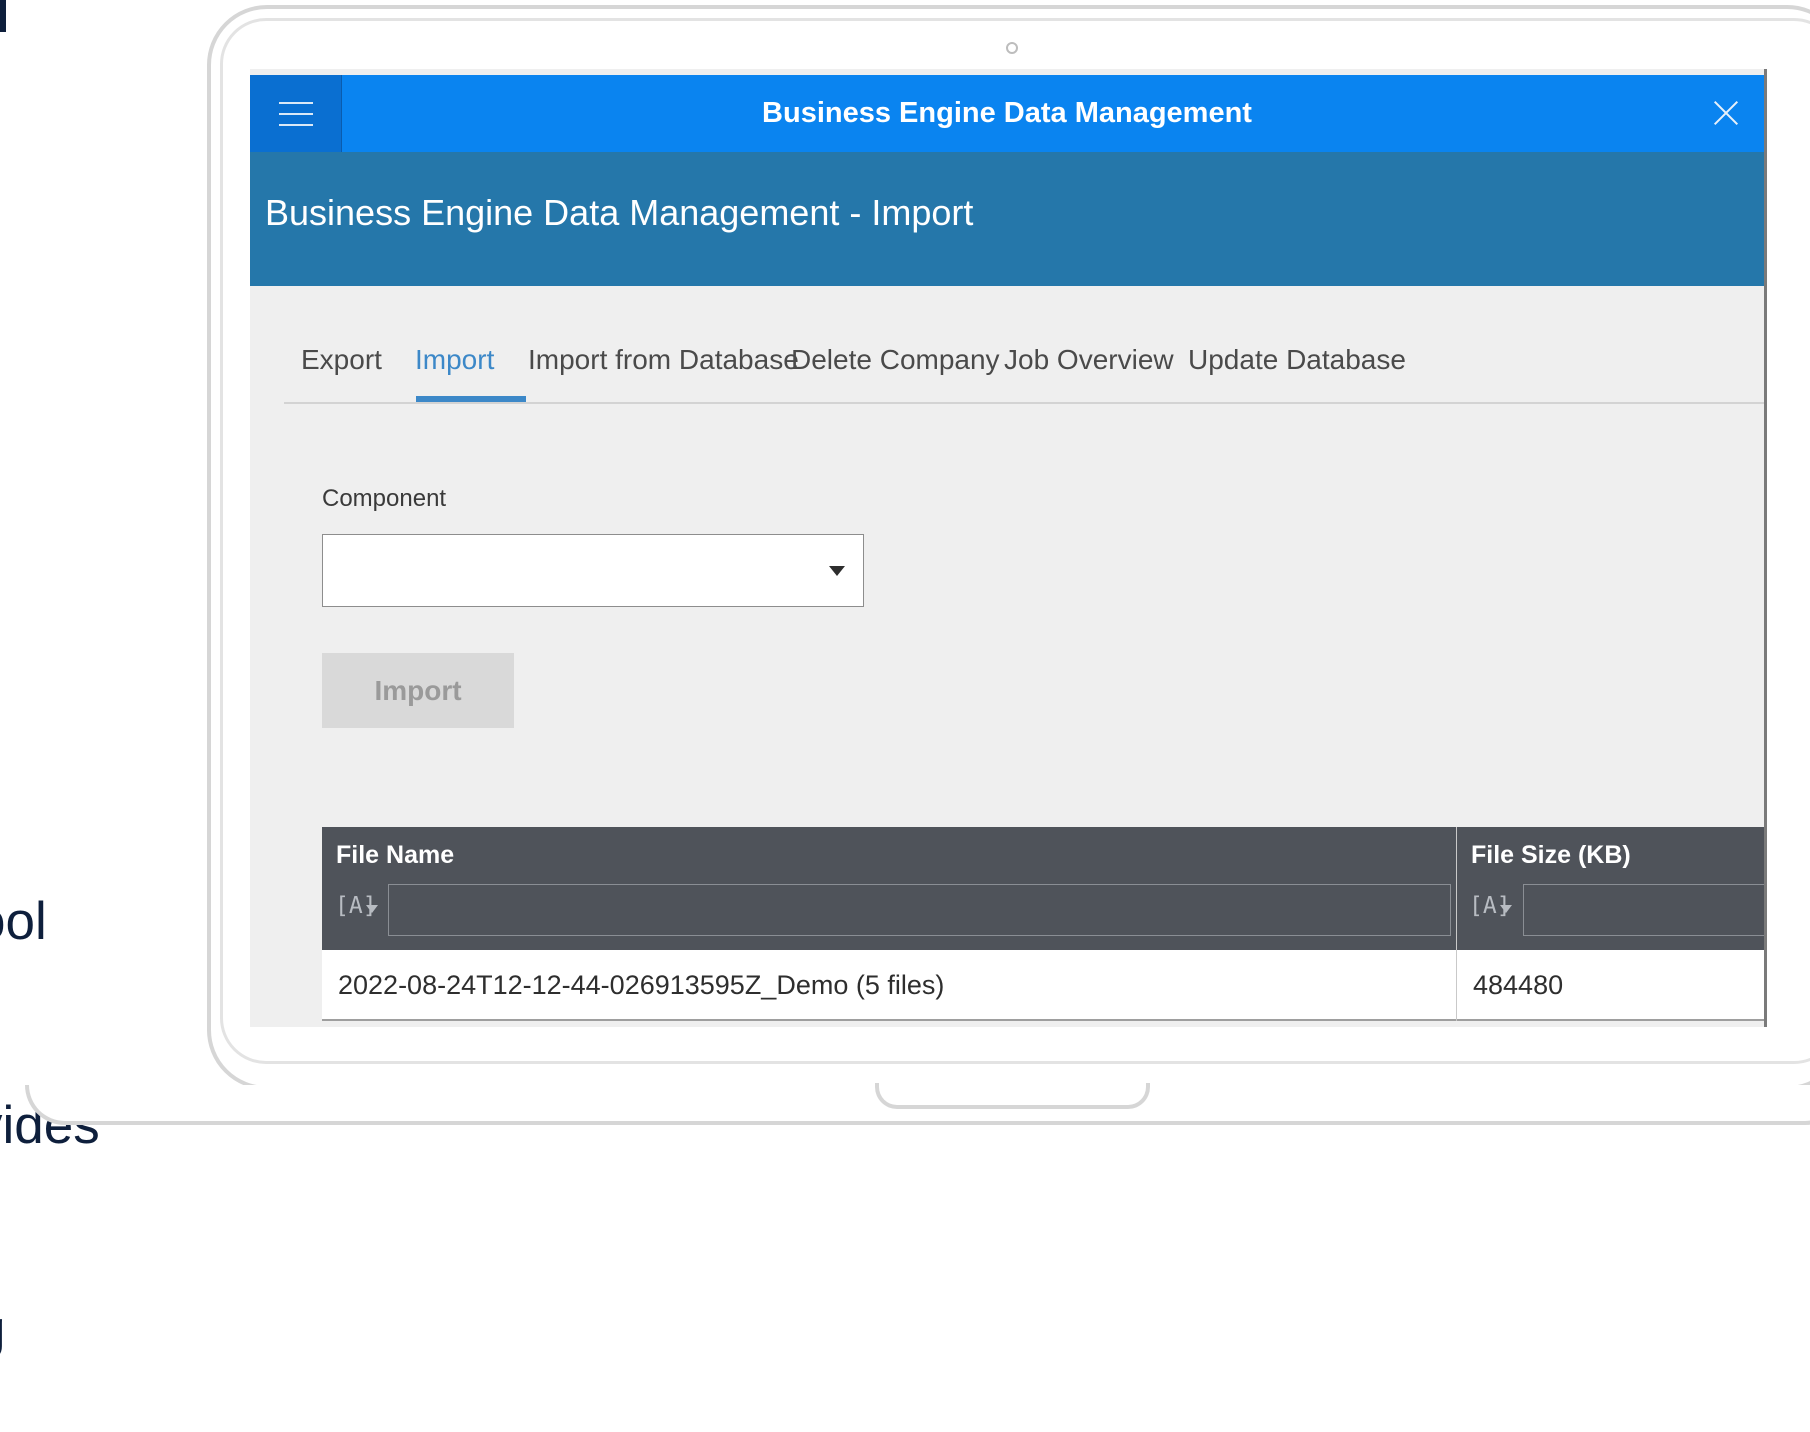  Describe the element at coordinates (1012, 1096) in the screenshot. I see `laptop-notch` at that location.